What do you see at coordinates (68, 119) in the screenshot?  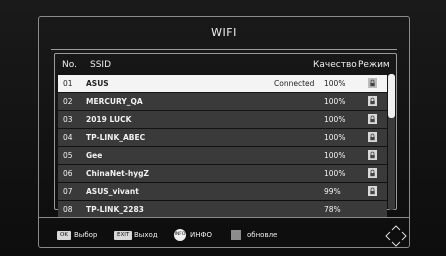 I see `network-number: 03` at bounding box center [68, 119].